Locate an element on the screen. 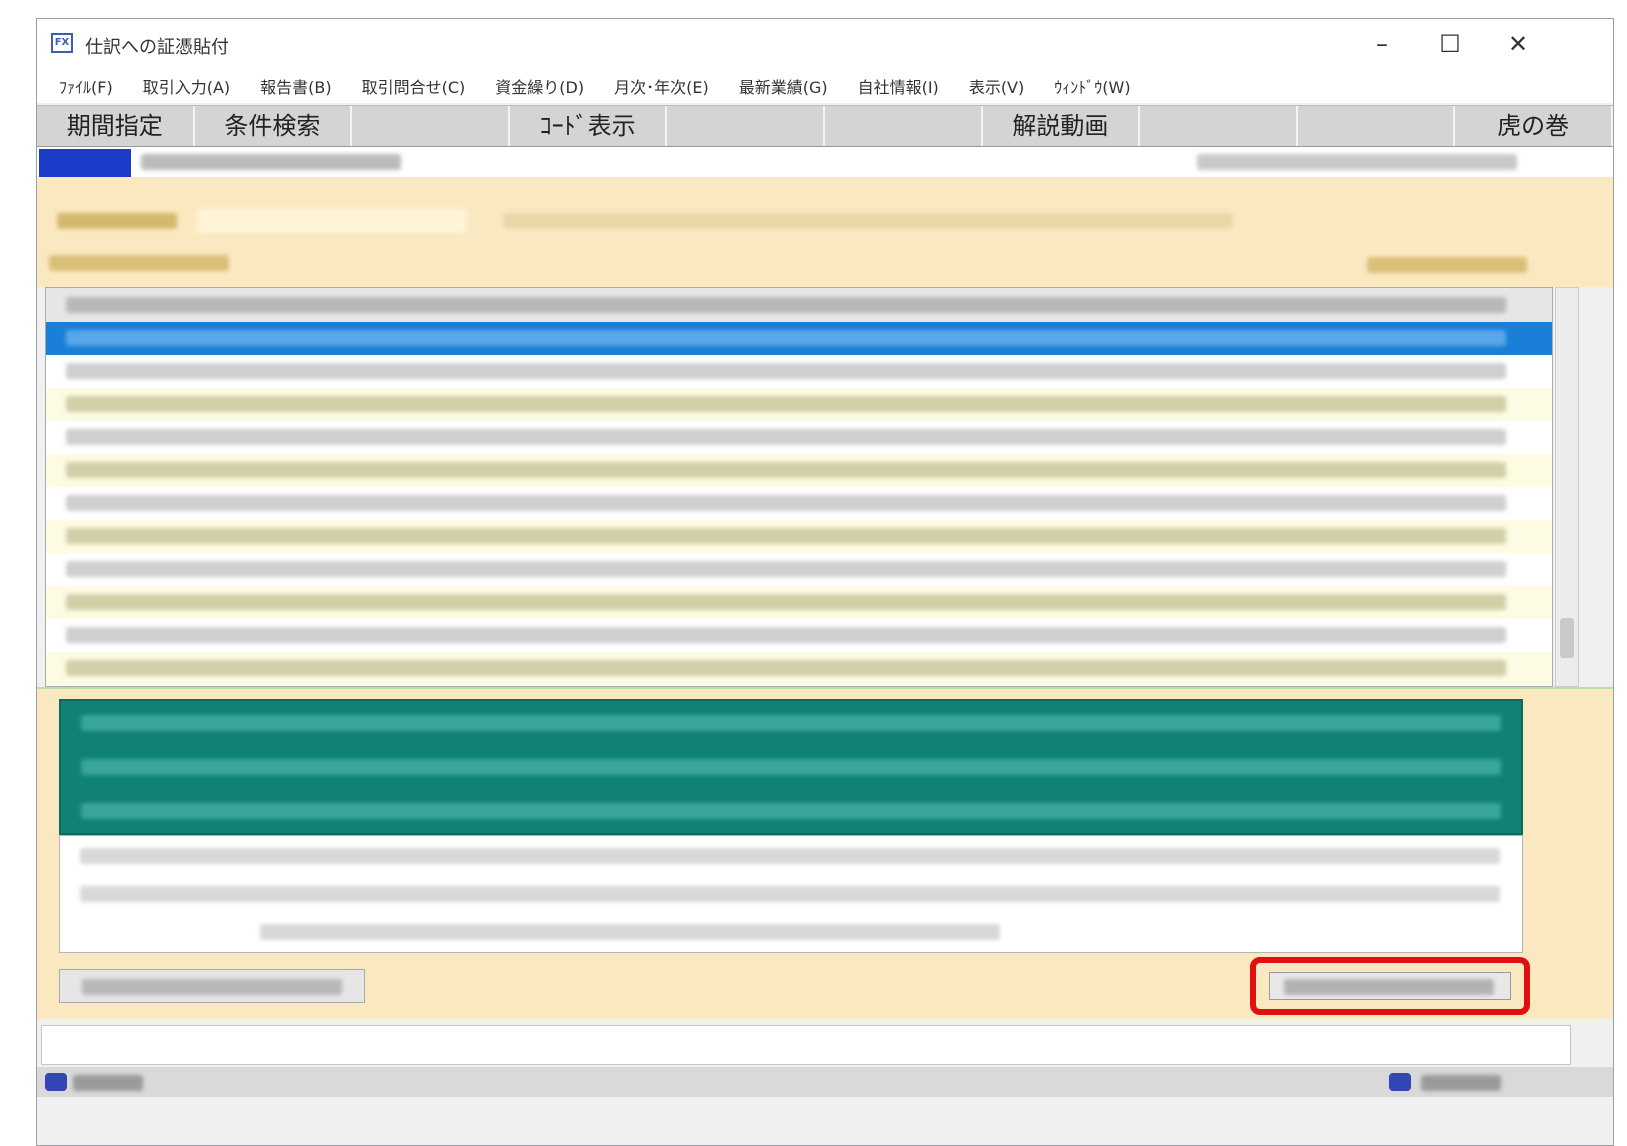 Image resolution: width=1627 pixels, height=1146 pixels. menu-cashflow: 資金繰り(D) is located at coordinates (539, 86).